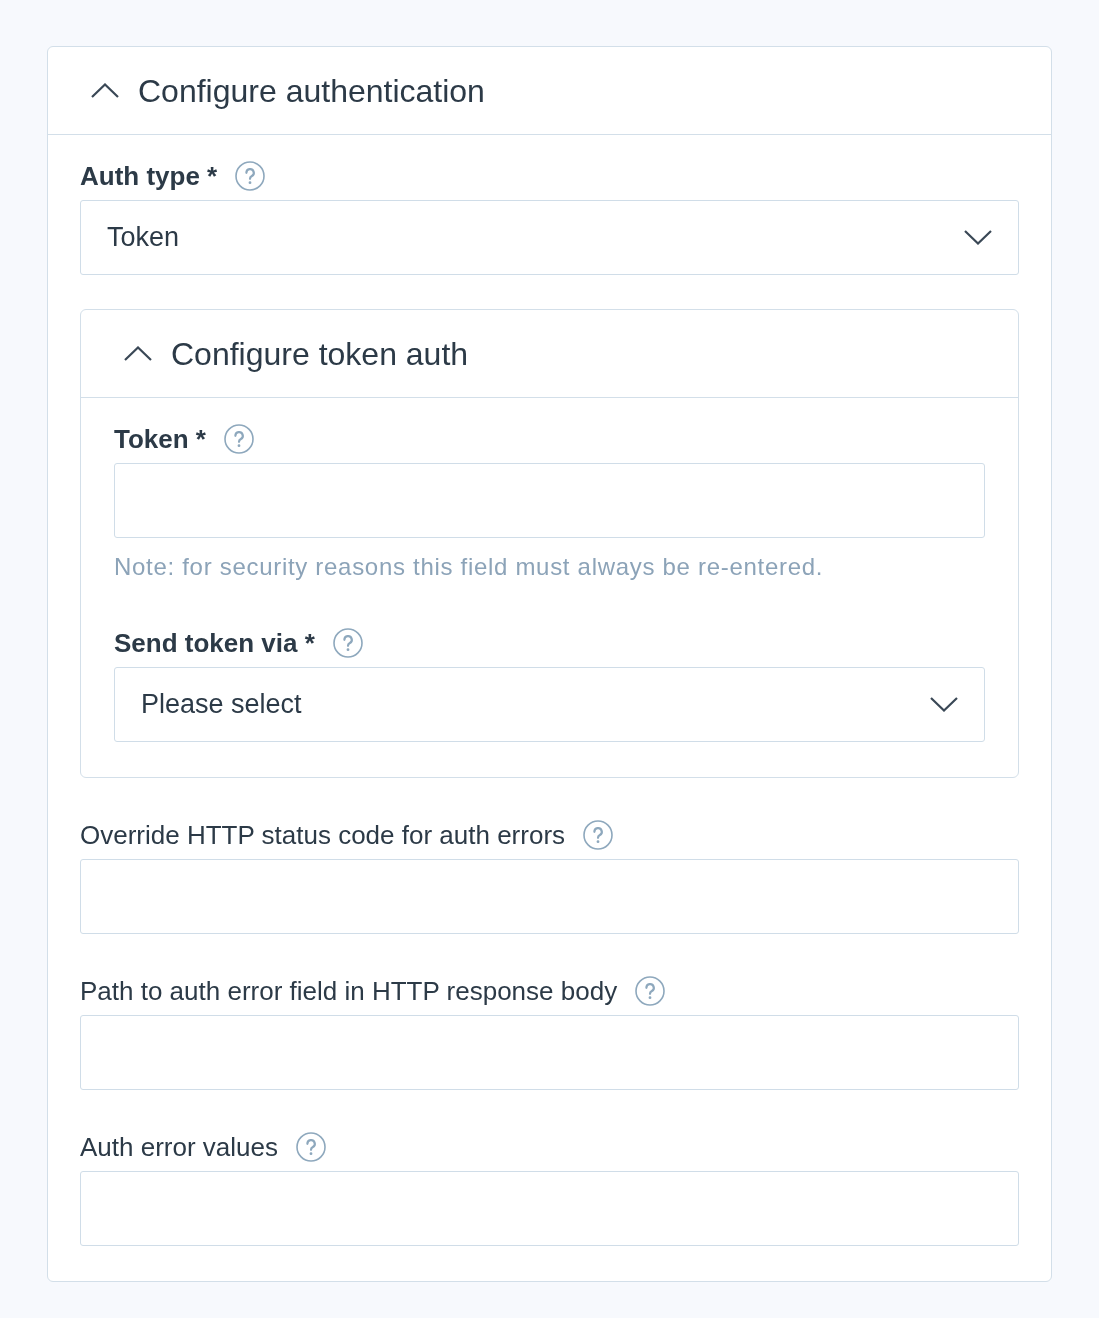  Describe the element at coordinates (469, 567) in the screenshot. I see `field-note: Note: for security reasons this field must always be re-entered.` at that location.